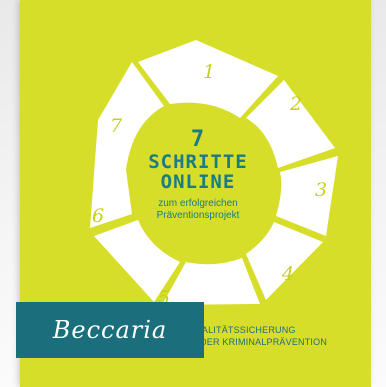 This screenshot has height=387, width=386. What do you see at coordinates (198, 182) in the screenshot?
I see `title-line-2: ONLINE` at bounding box center [198, 182].